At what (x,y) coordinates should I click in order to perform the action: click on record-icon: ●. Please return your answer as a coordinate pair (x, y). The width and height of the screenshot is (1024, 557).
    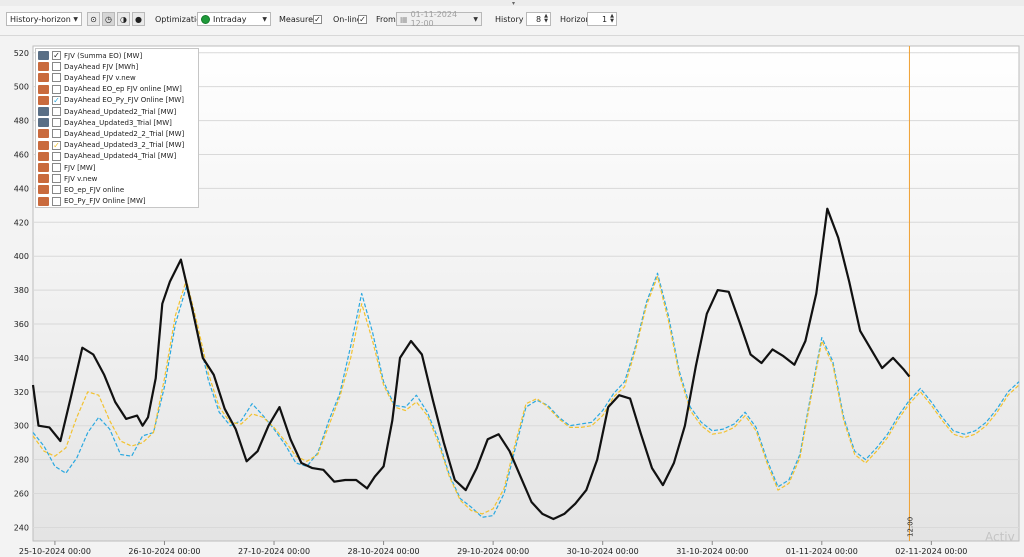
    Looking at the image, I should click on (138, 19).